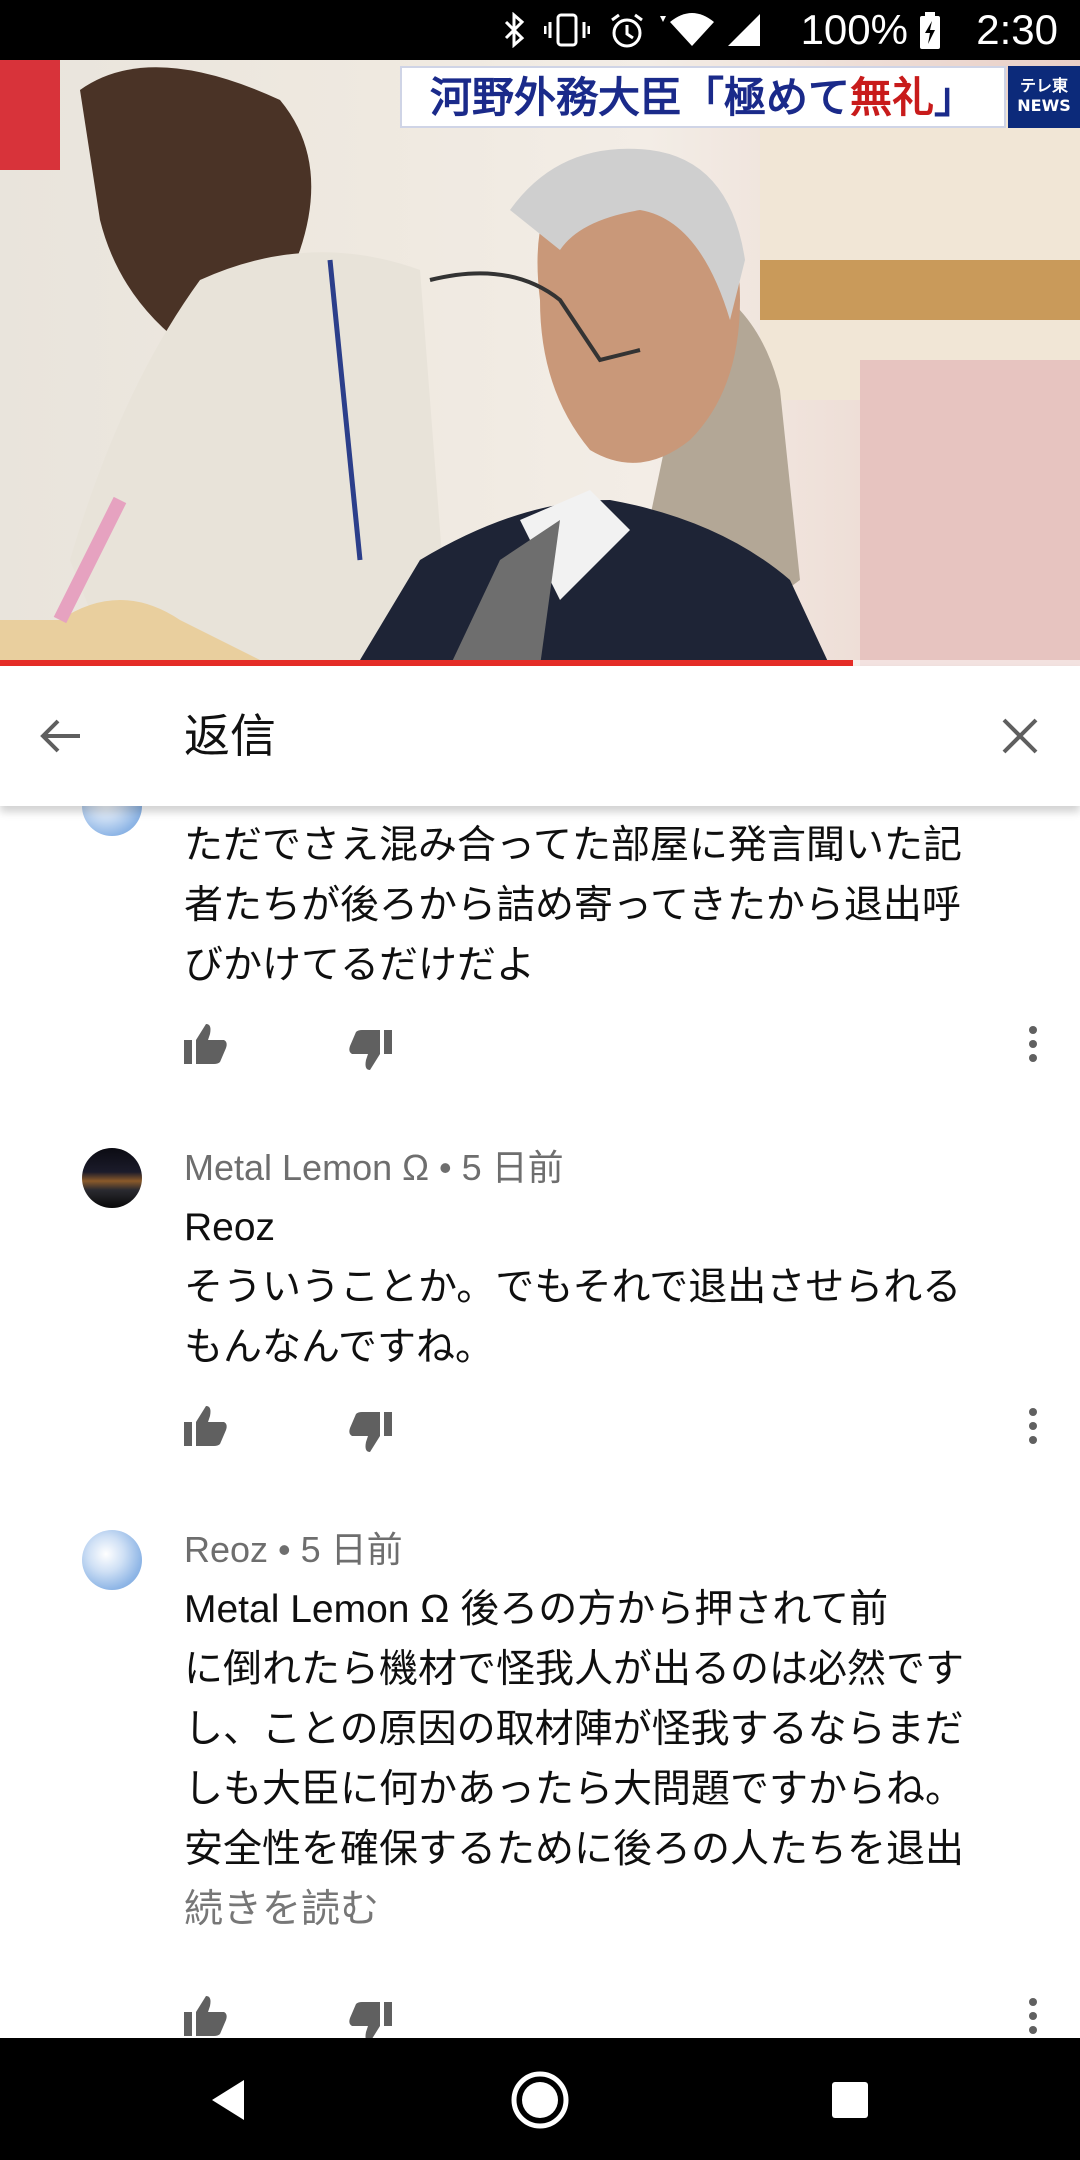 Image resolution: width=1080 pixels, height=2160 pixels. I want to click on comment-meta: Metal Lemon Ω • 5 日前, so click(374, 1167).